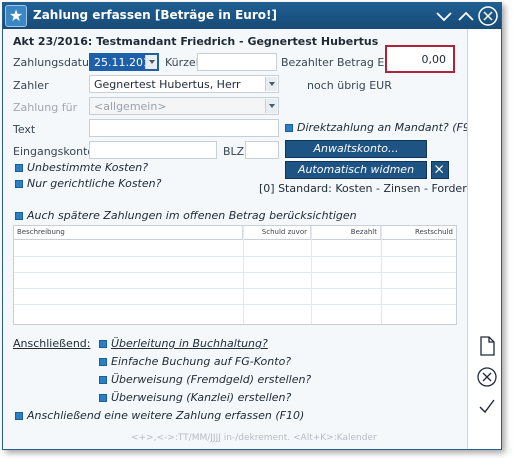 The image size is (513, 458). What do you see at coordinates (235, 239) in the screenshot?
I see `header-divider` at bounding box center [235, 239].